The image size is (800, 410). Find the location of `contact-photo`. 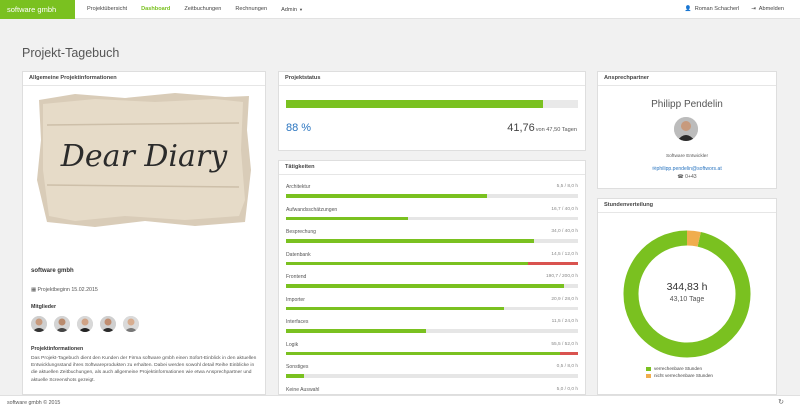

contact-photo is located at coordinates (686, 129).